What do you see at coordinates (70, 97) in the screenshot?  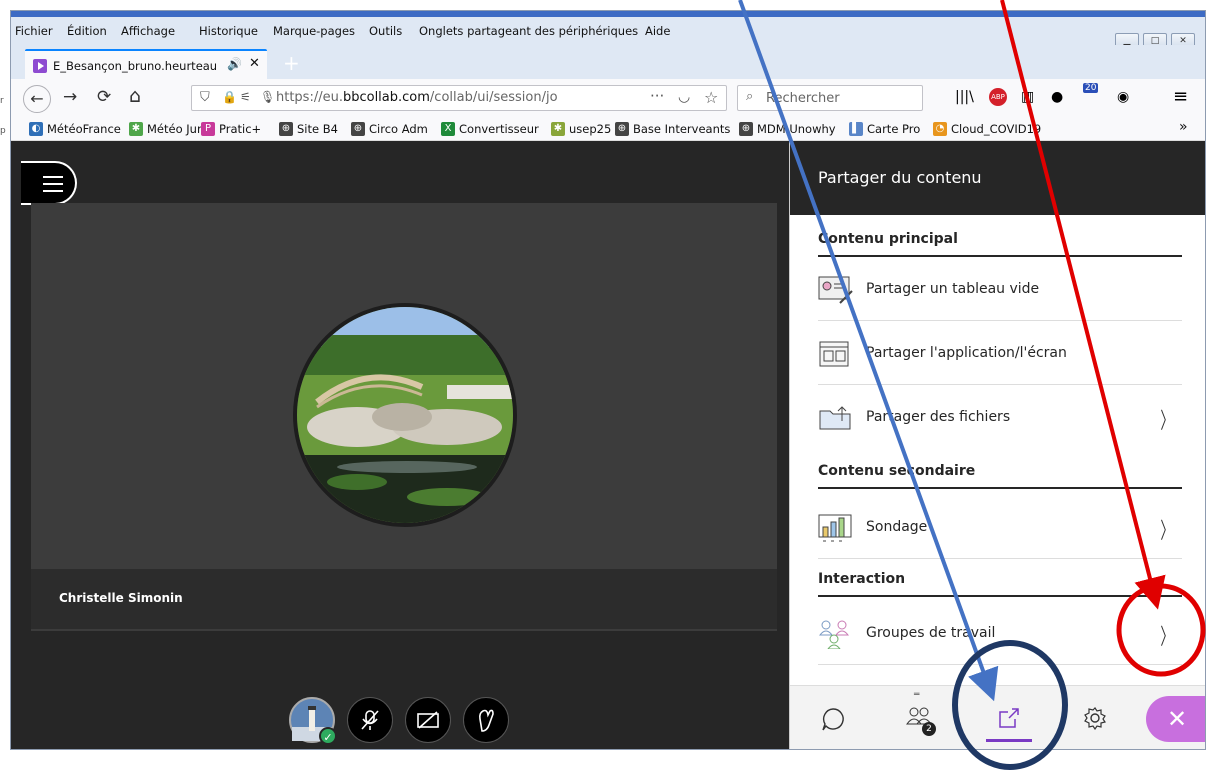 I see `forward-button: →` at bounding box center [70, 97].